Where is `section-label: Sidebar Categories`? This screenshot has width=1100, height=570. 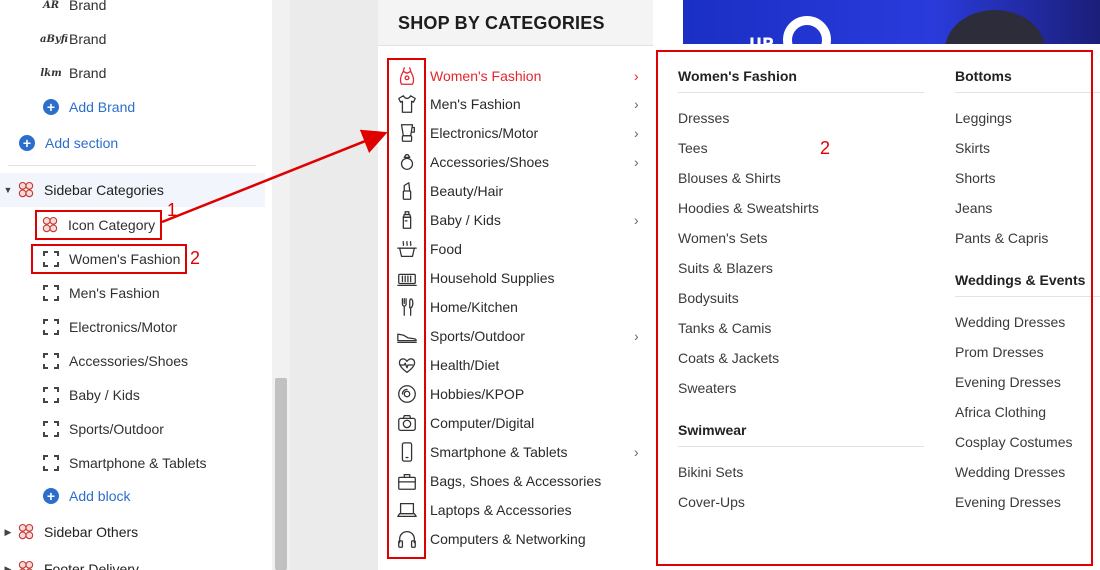
section-label: Sidebar Categories is located at coordinates (104, 190).